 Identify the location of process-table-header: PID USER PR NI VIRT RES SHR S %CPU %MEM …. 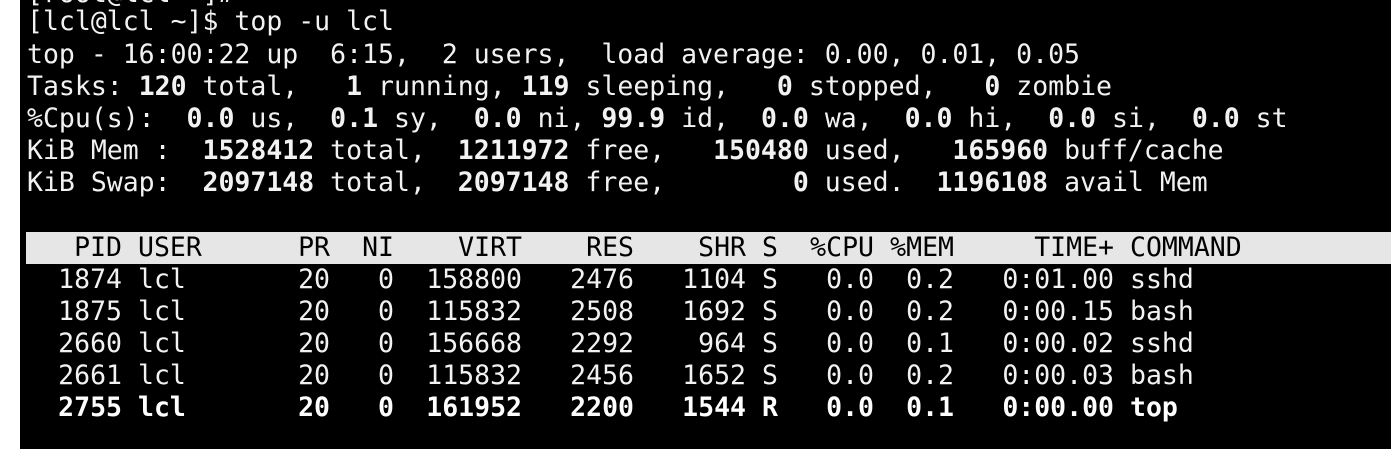
(708, 248).